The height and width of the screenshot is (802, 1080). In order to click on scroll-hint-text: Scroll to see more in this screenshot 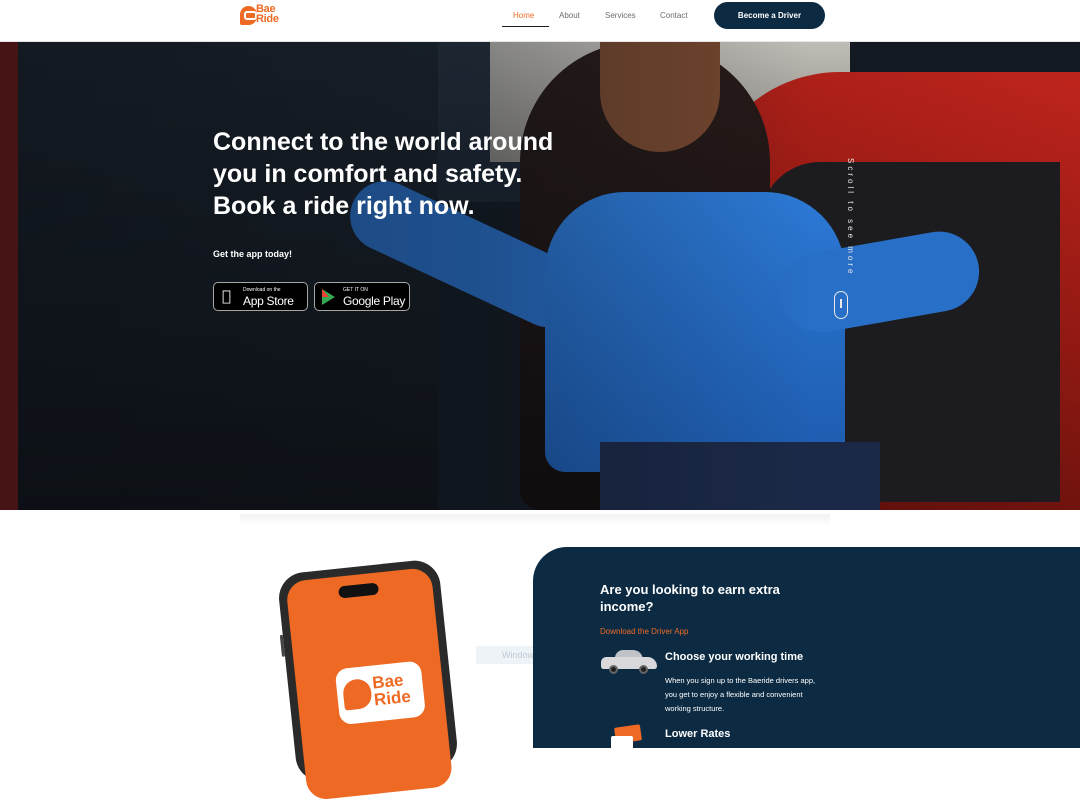, I will do `click(850, 217)`.